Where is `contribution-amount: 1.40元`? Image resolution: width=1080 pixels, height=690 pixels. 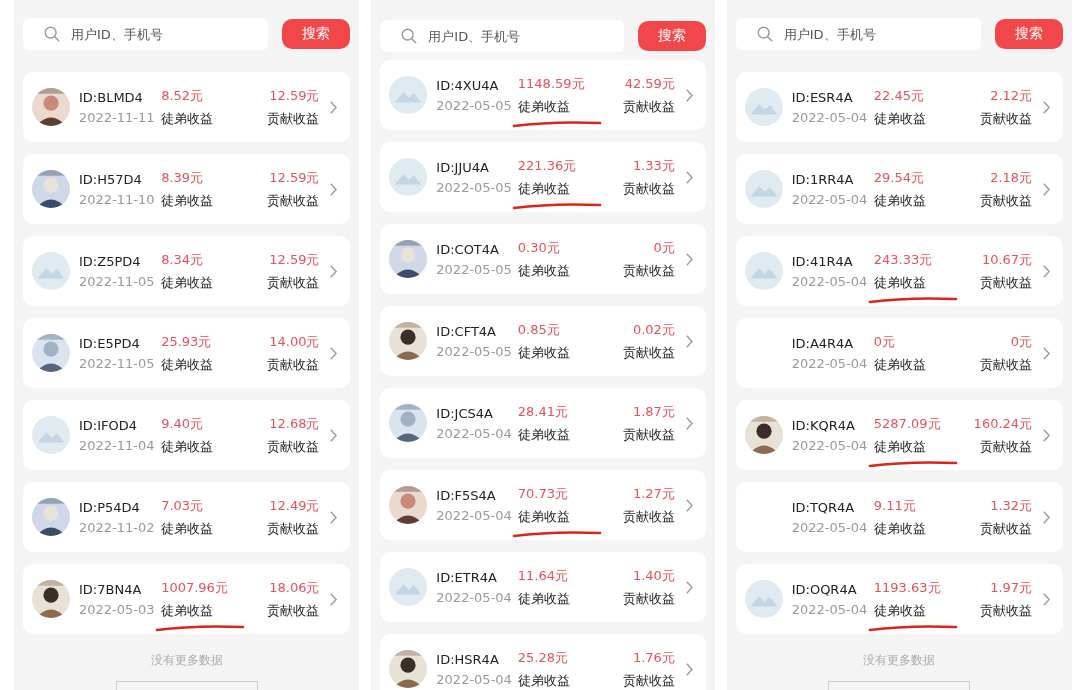 contribution-amount: 1.40元 is located at coordinates (653, 575).